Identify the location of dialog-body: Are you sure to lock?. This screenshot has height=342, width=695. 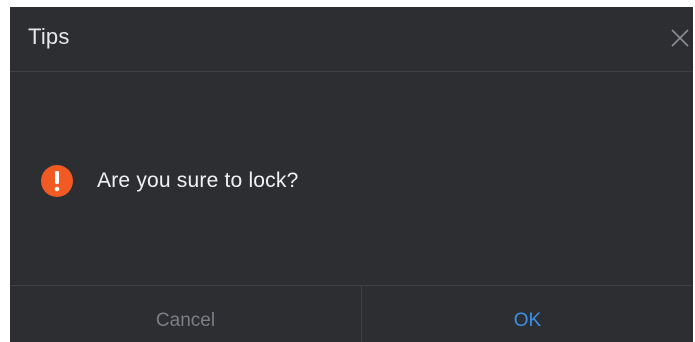
(169, 181).